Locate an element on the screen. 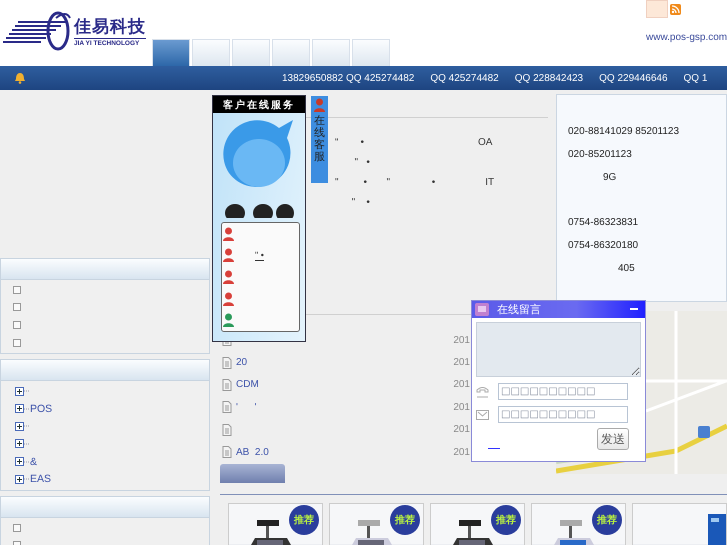  contact-text: " • is located at coordinates (259, 255).